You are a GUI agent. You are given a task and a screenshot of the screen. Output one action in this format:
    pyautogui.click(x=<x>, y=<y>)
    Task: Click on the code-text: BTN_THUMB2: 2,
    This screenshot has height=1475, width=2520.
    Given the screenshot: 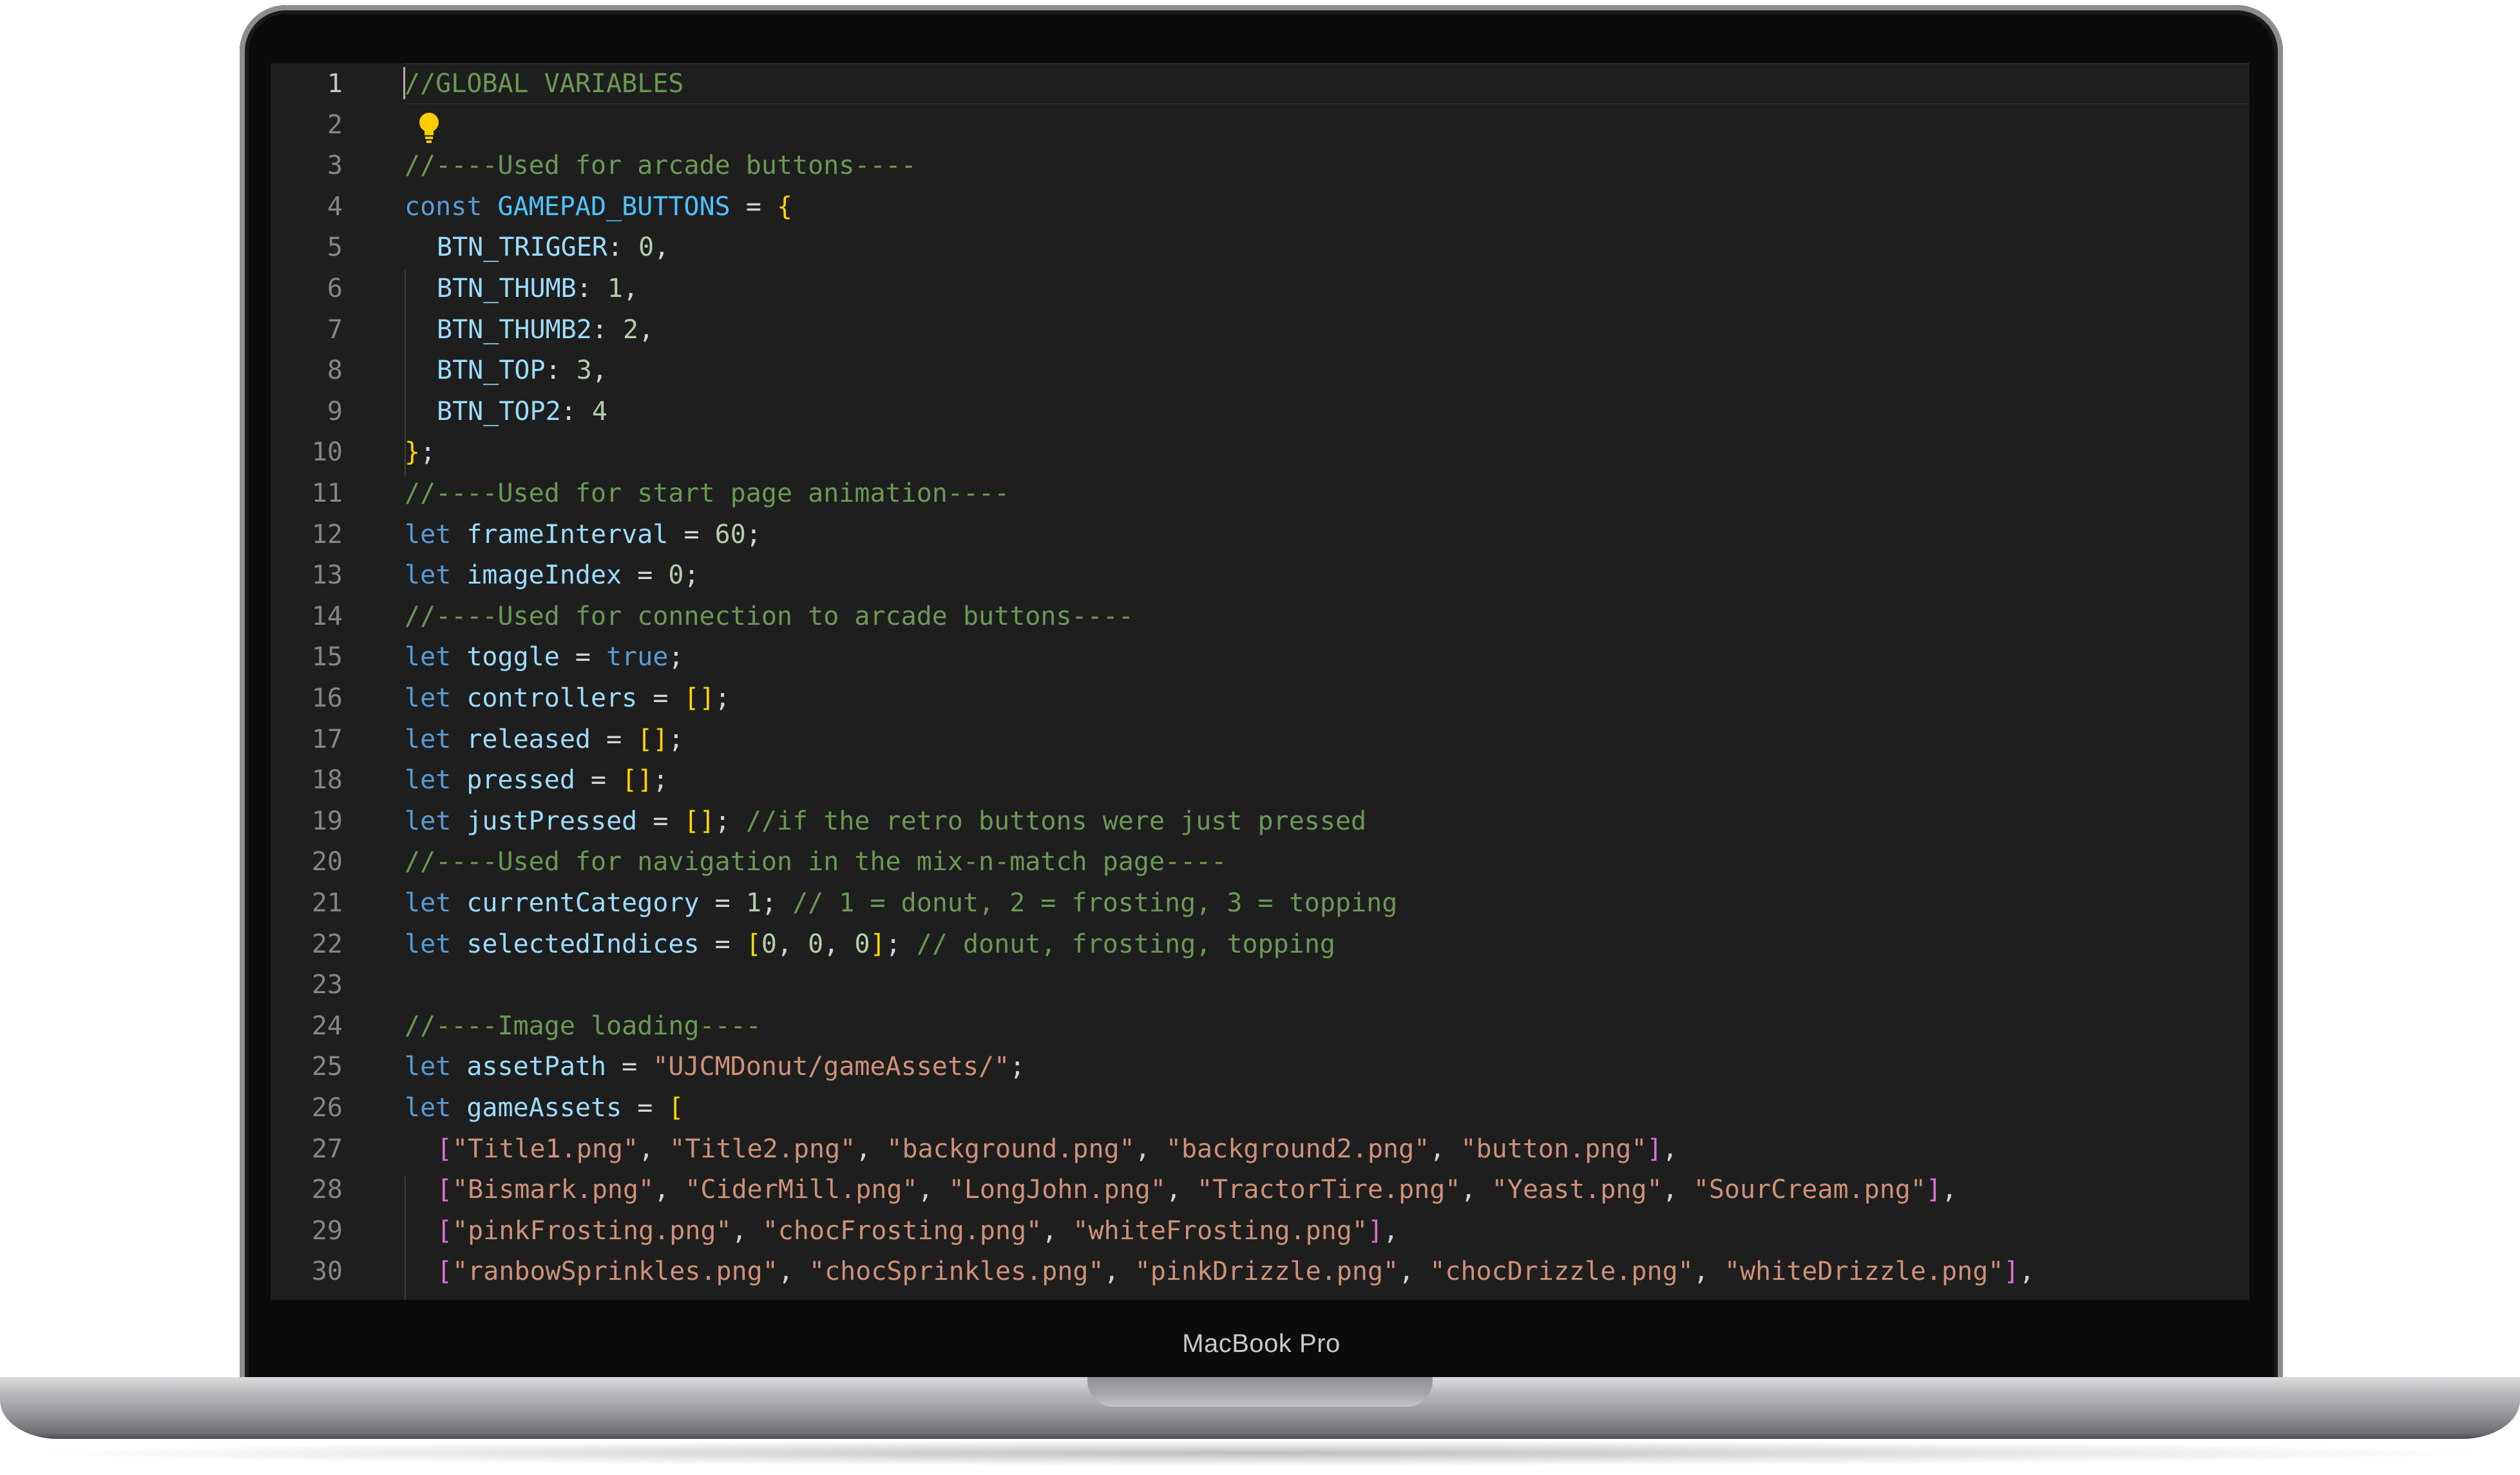 What is the action you would take?
    pyautogui.click(x=545, y=329)
    